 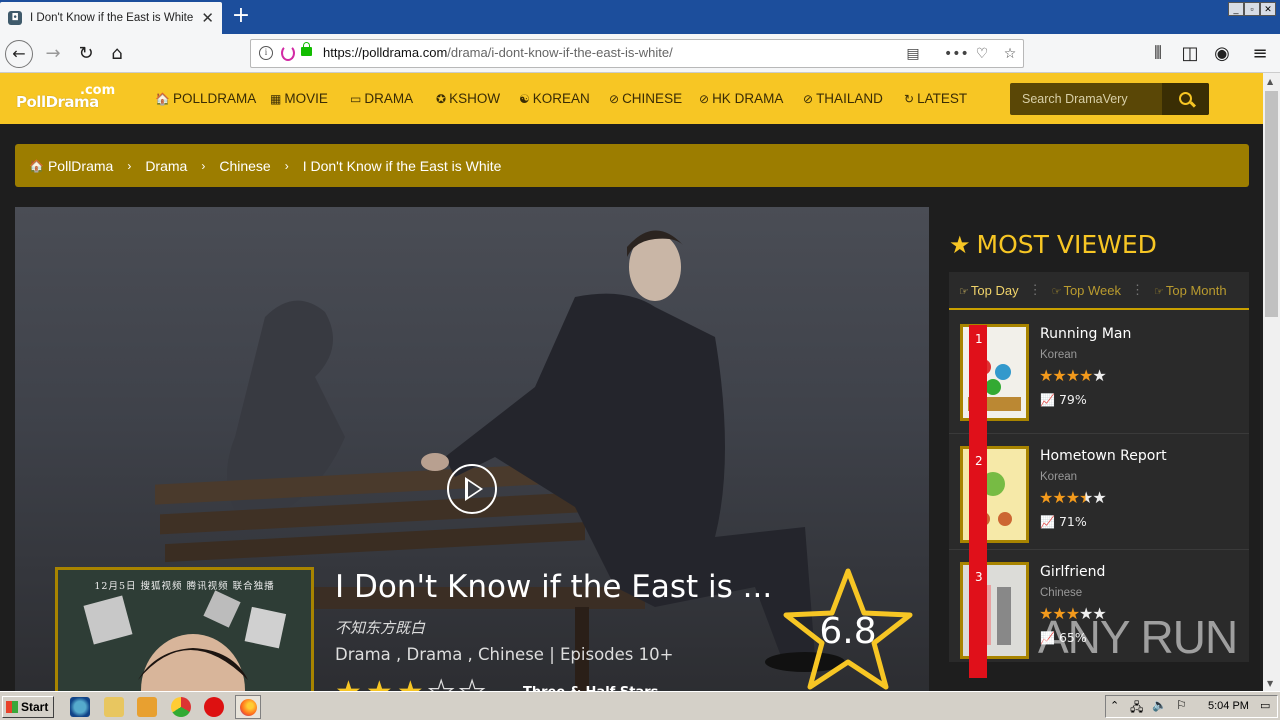 What do you see at coordinates (935, 98) in the screenshot?
I see `menu-latest: ↻ LATEST` at bounding box center [935, 98].